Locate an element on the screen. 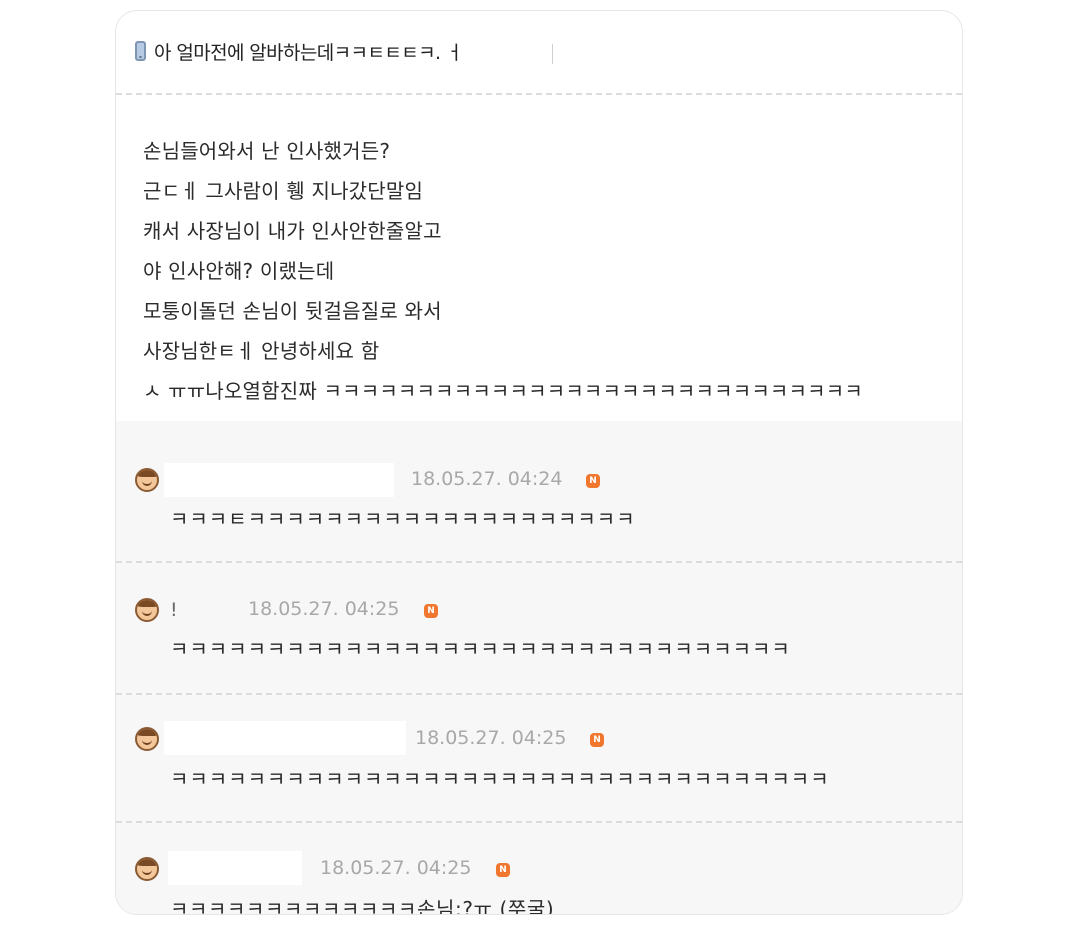 This screenshot has width=1080, height=929. post-line: 야 인사안해? 이랬는데 is located at coordinates (239, 271).